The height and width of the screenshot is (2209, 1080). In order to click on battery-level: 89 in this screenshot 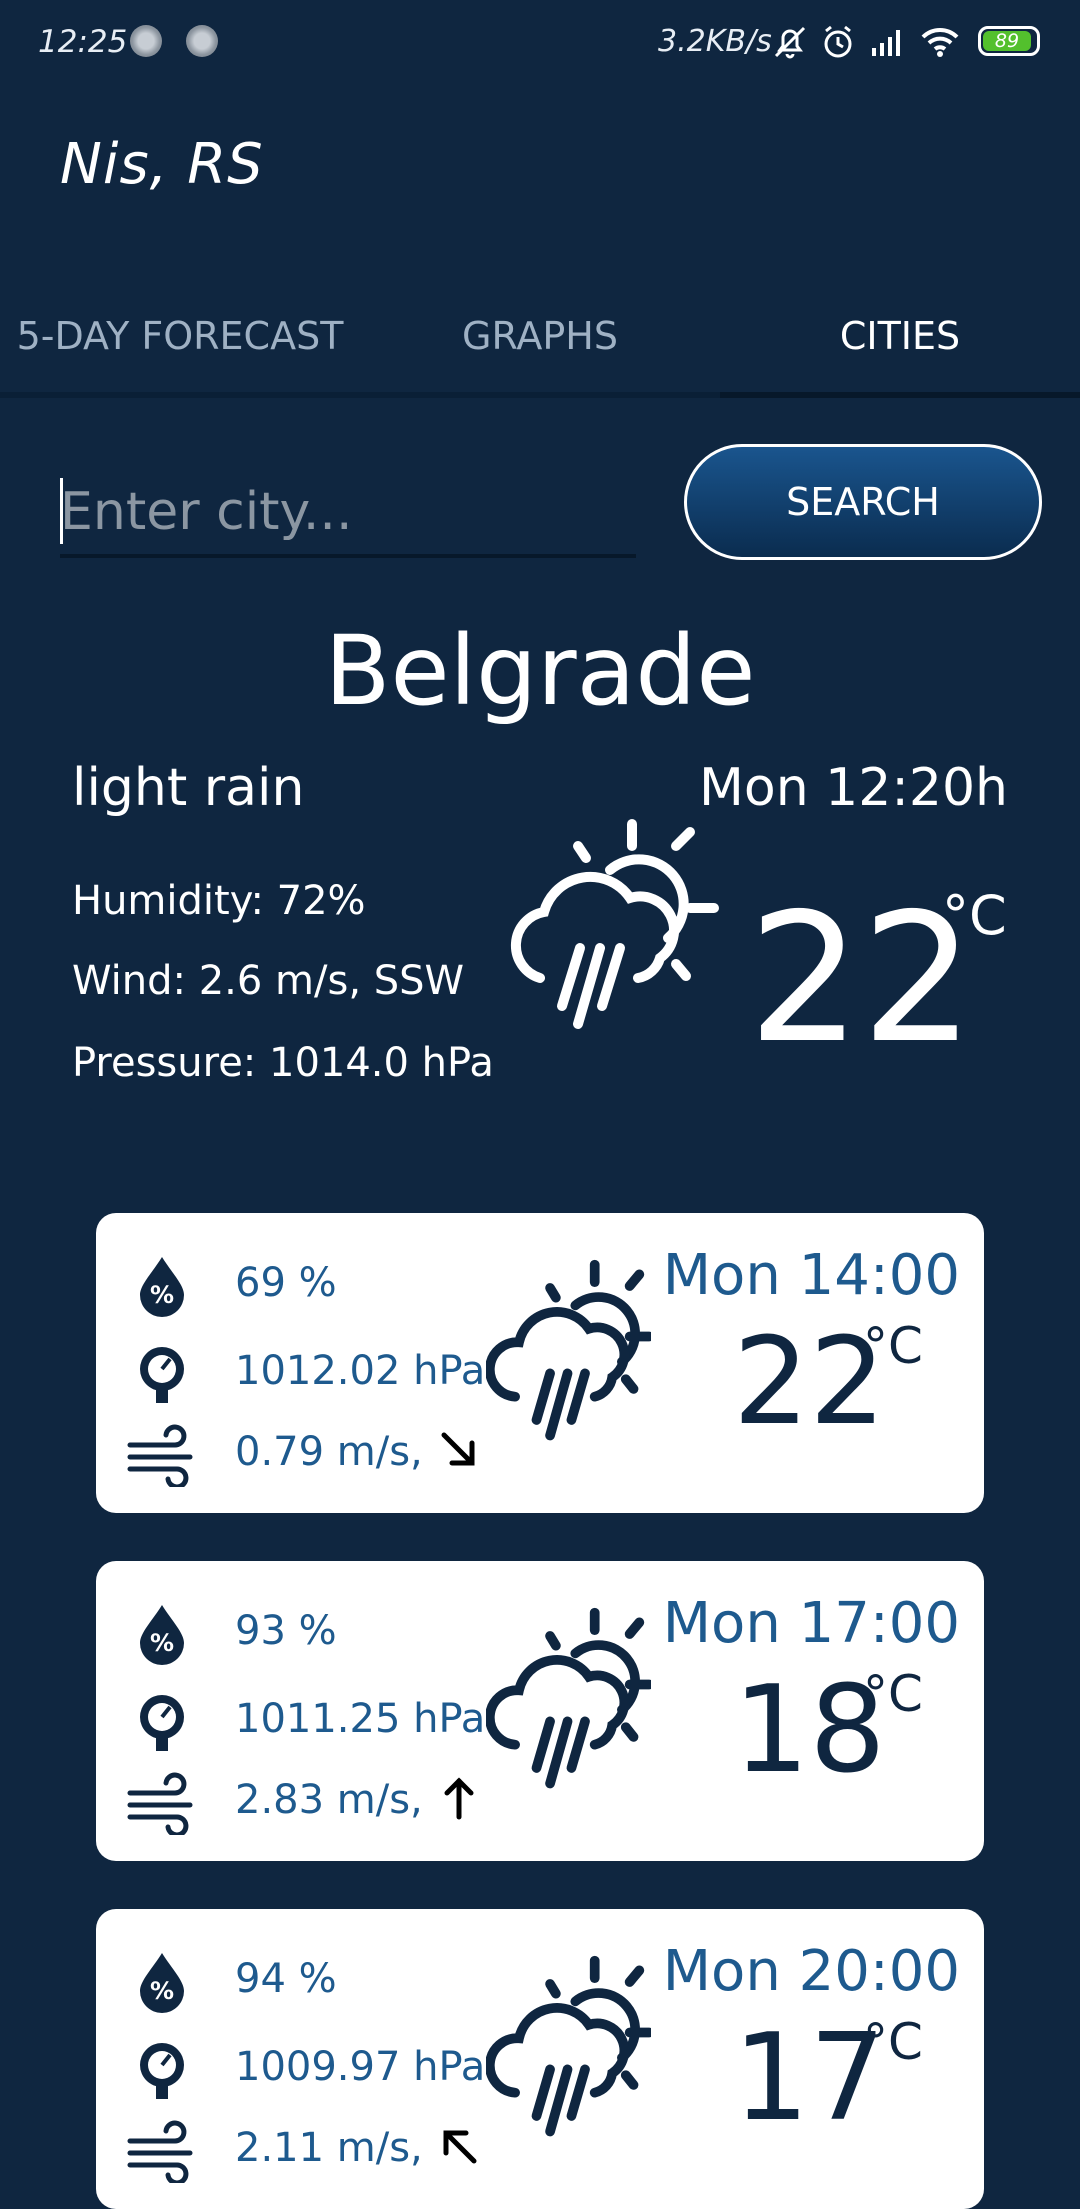, I will do `click(1007, 41)`.